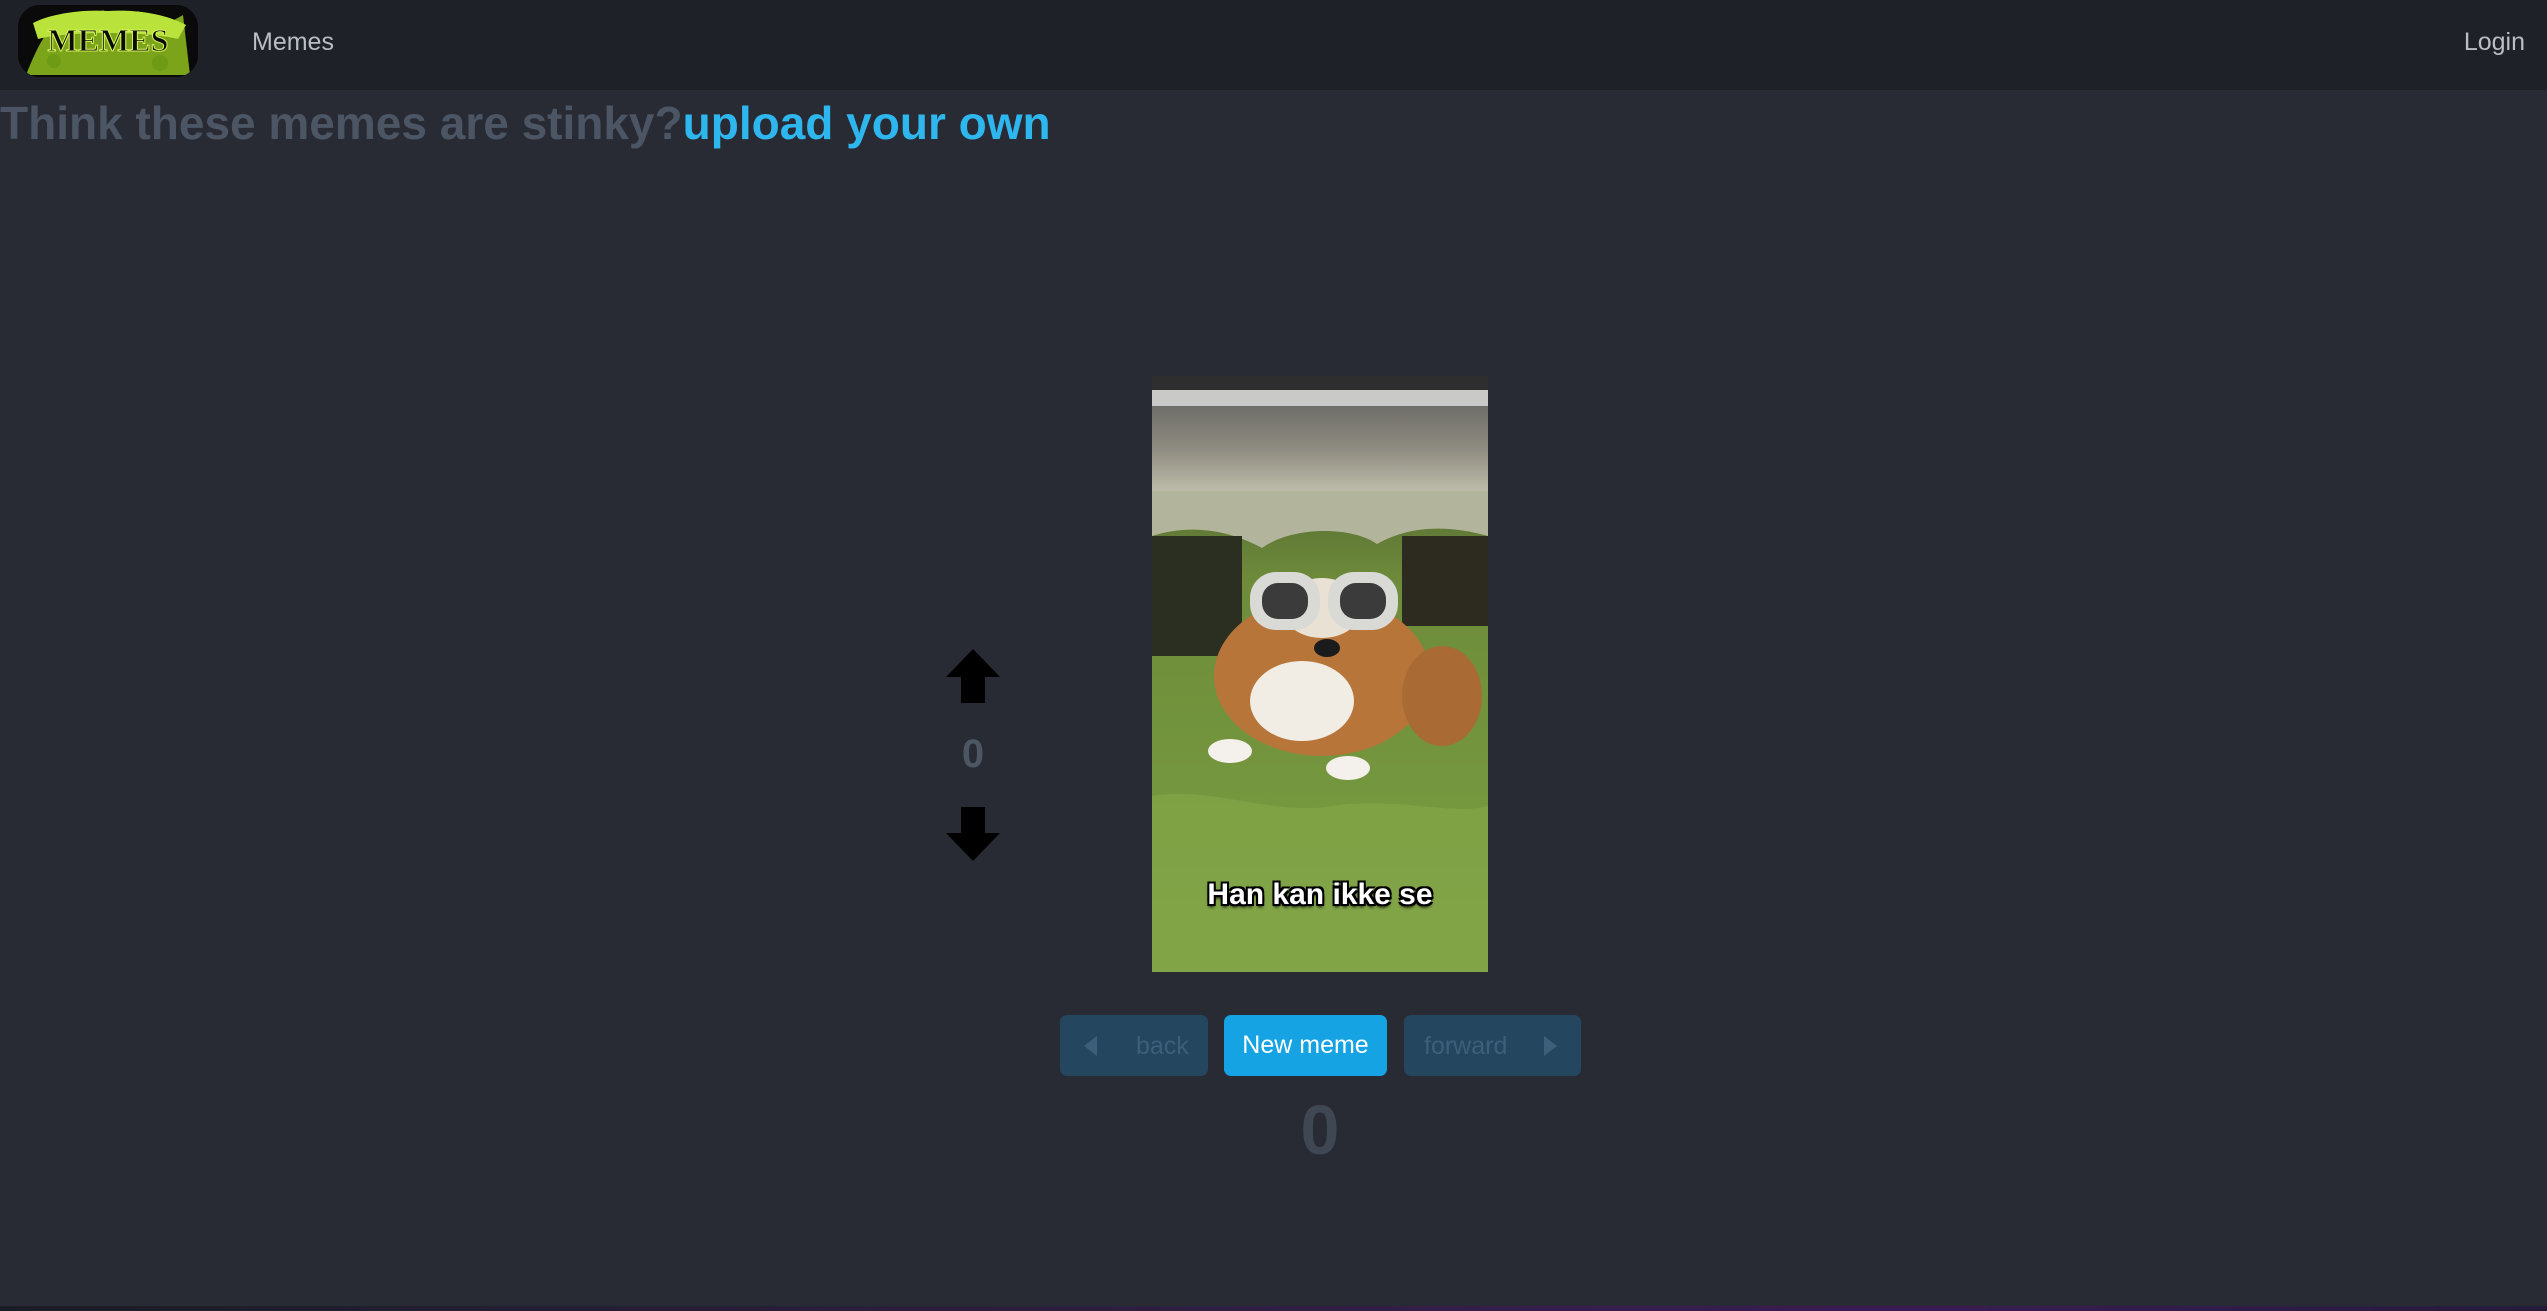  What do you see at coordinates (1320, 674) in the screenshot?
I see `meme-image: Han kan ikke se` at bounding box center [1320, 674].